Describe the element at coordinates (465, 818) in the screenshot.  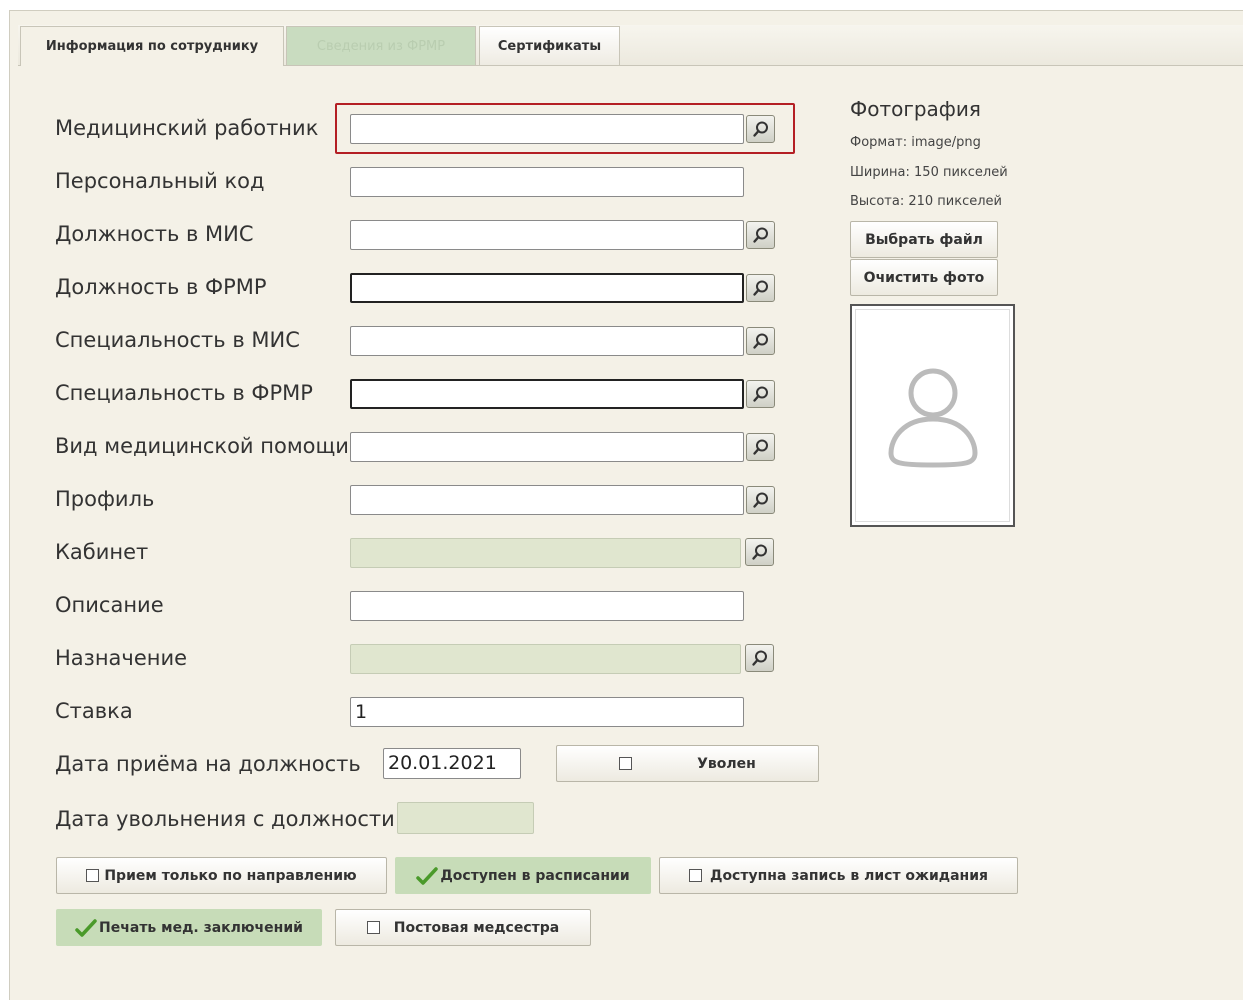
I see `dismissal-date-field` at that location.